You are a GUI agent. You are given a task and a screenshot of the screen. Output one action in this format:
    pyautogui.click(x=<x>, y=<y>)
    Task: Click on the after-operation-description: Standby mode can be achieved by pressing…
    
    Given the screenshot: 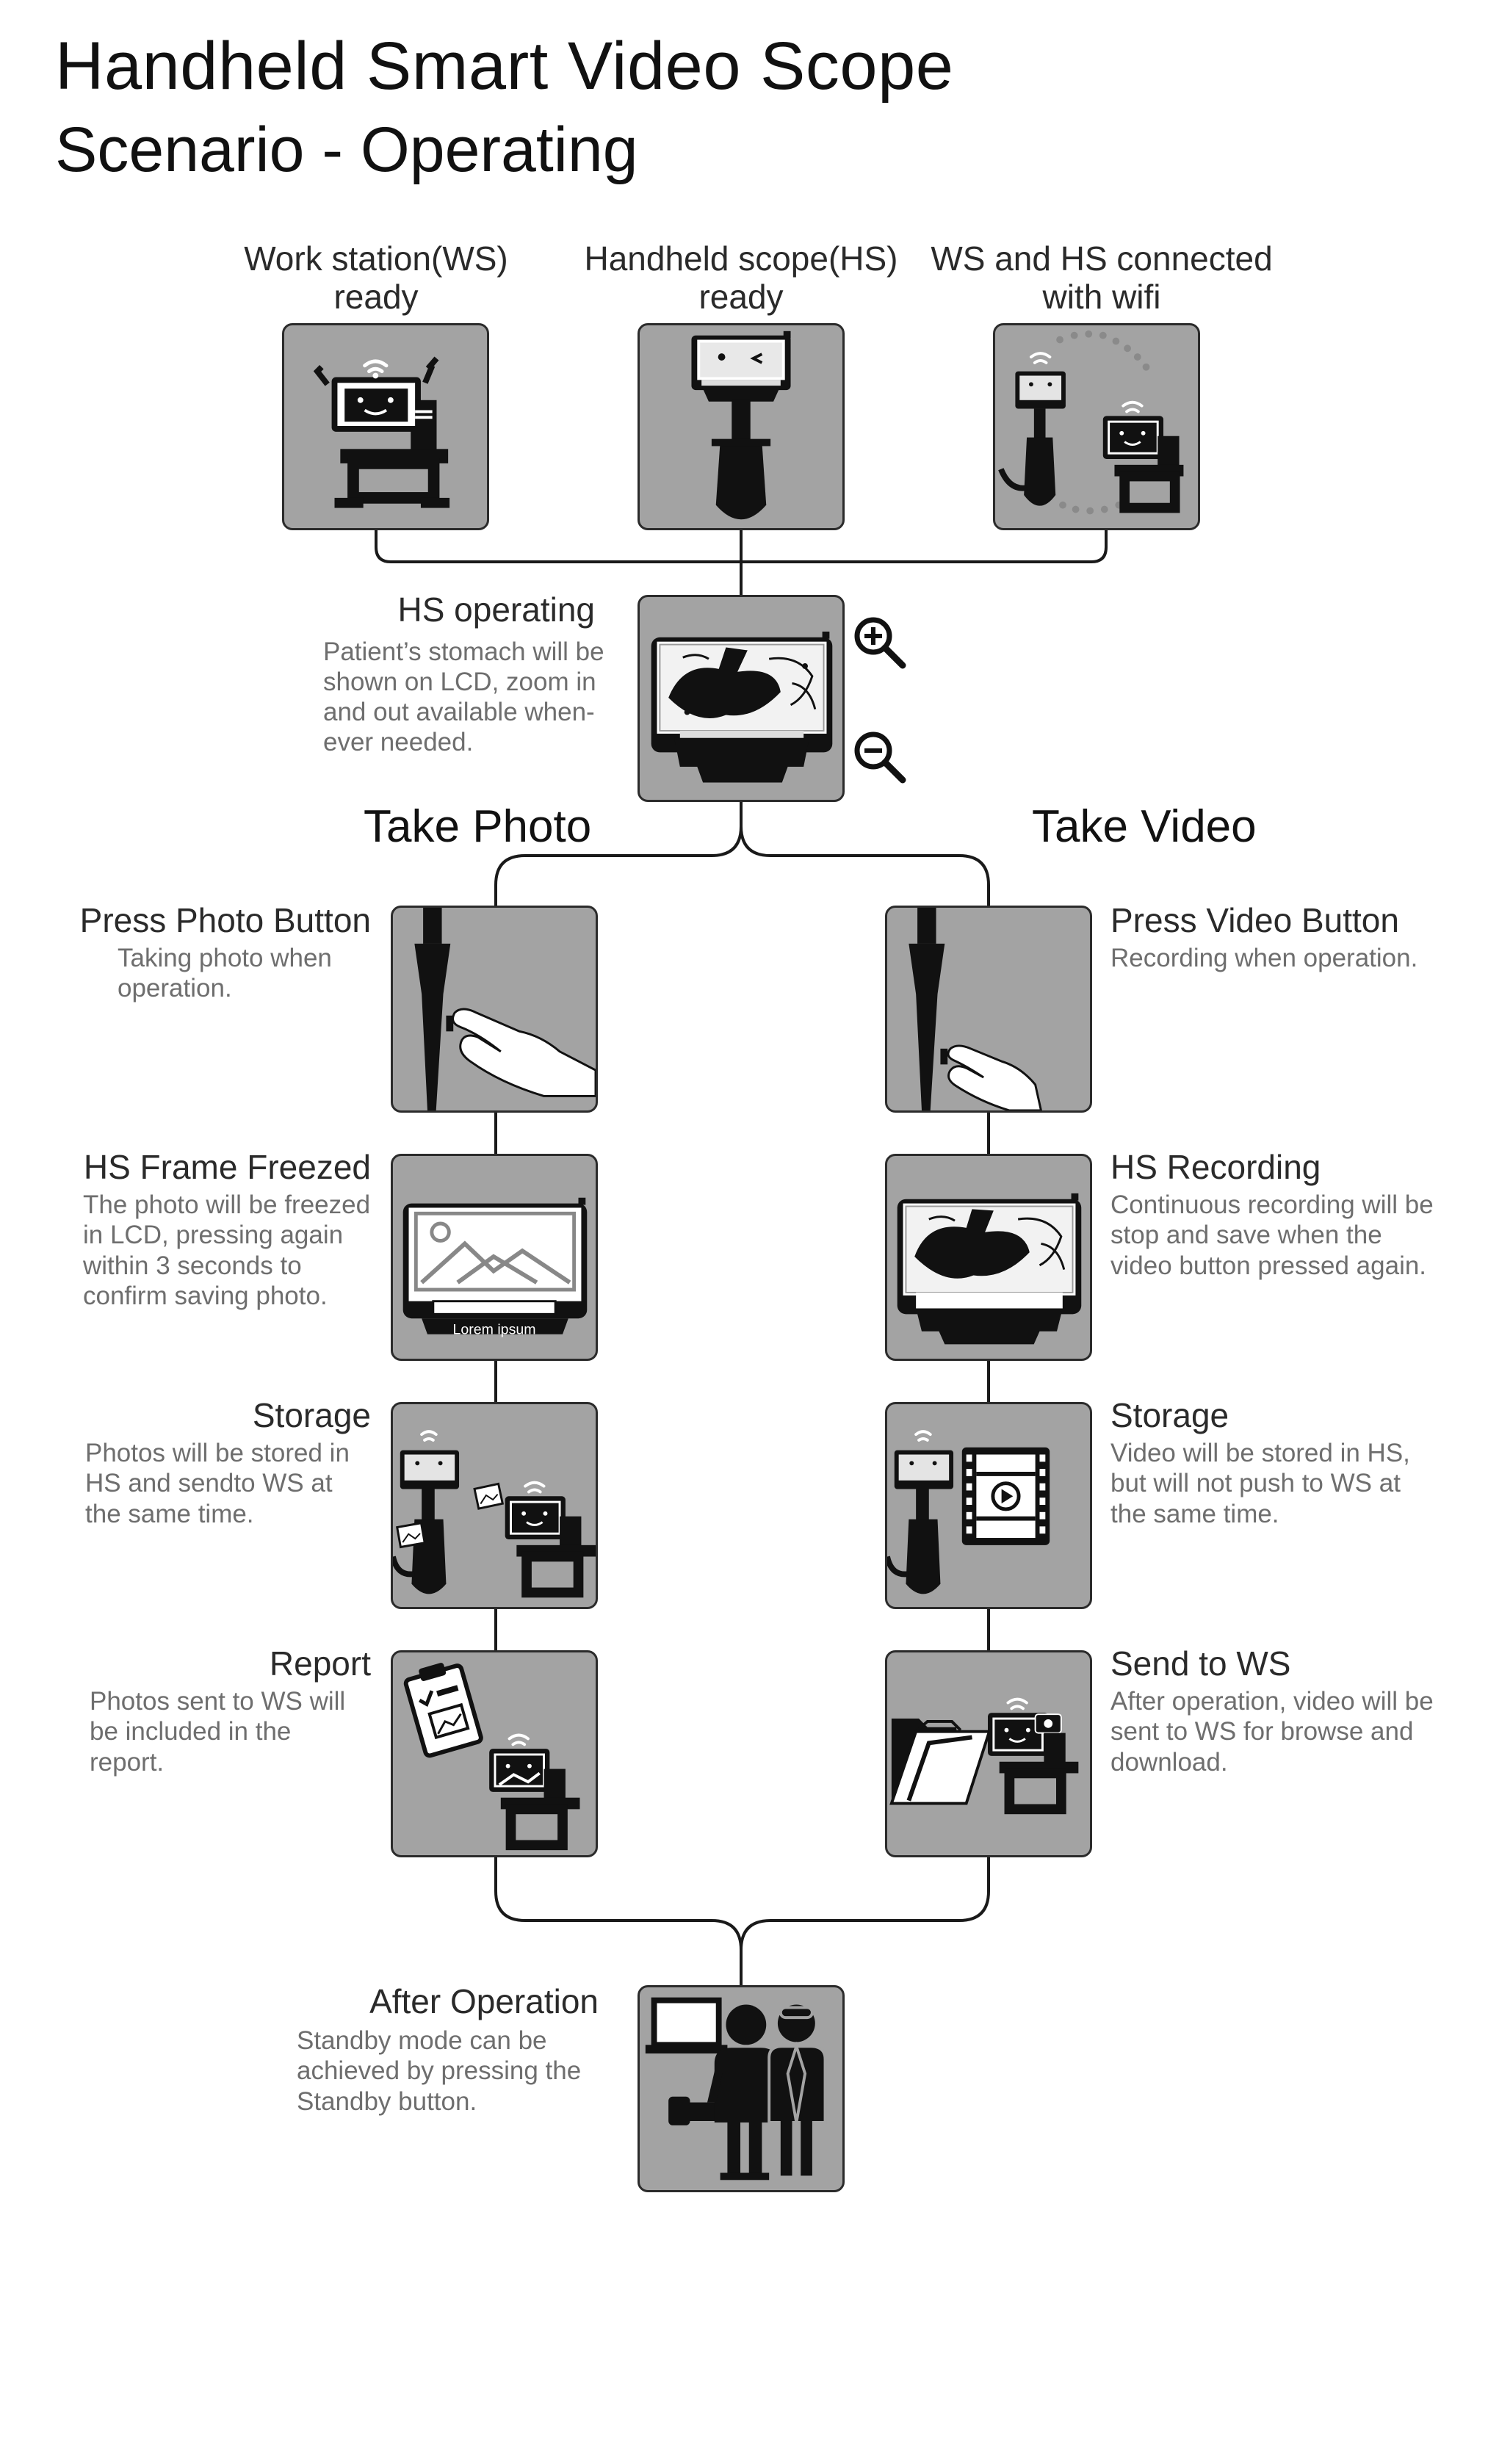 What is the action you would take?
    pyautogui.click(x=439, y=2071)
    